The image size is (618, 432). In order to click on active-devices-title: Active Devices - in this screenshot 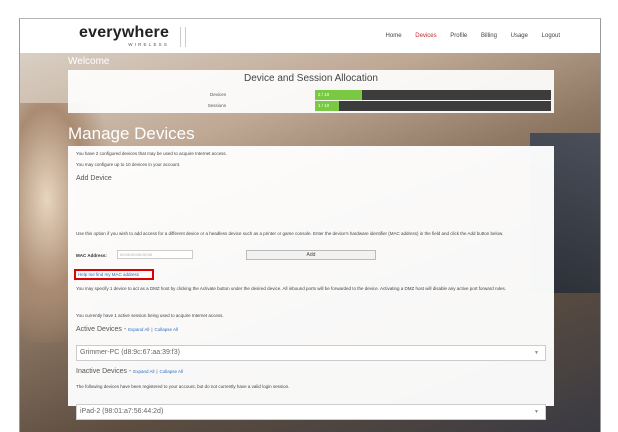, I will do `click(101, 329)`.